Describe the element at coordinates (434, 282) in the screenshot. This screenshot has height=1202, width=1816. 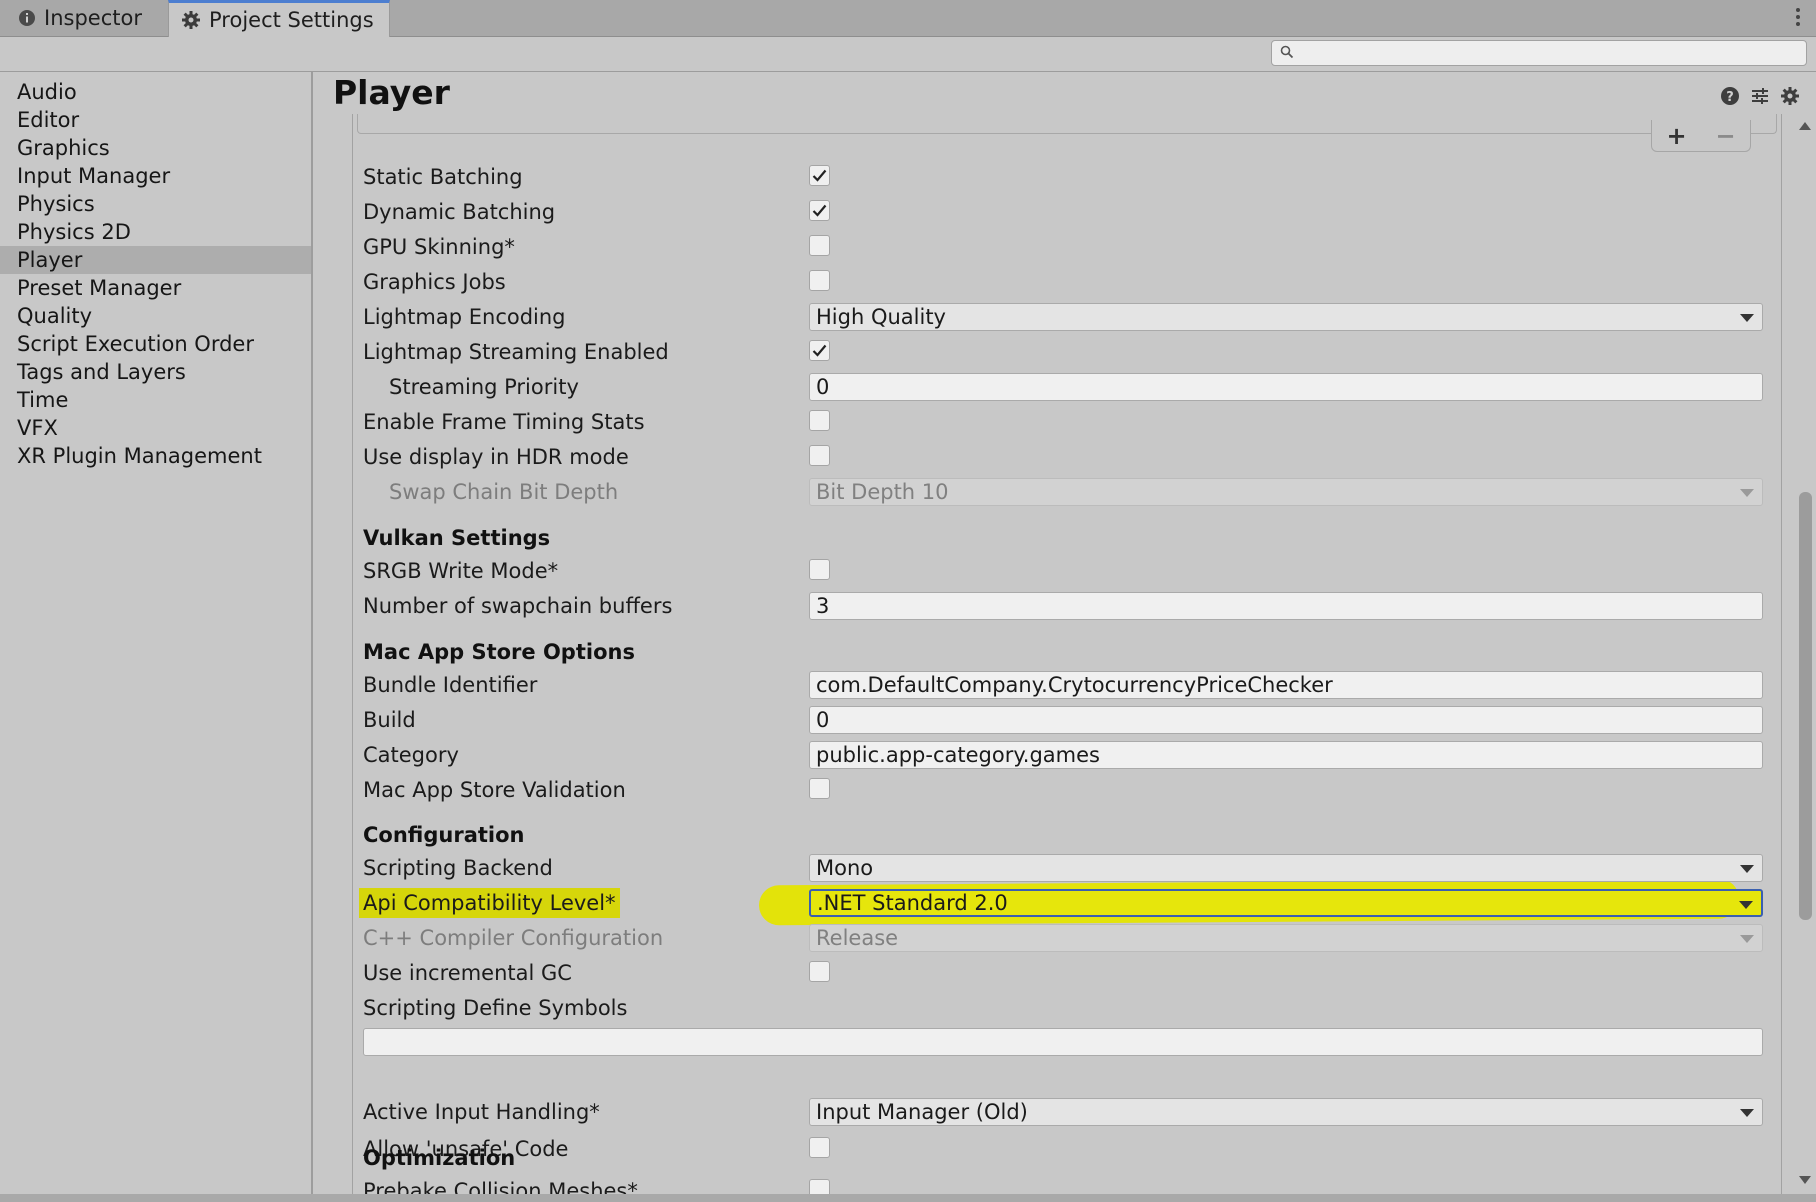
I see `graphics-jobs-label: Graphics Jobs` at that location.